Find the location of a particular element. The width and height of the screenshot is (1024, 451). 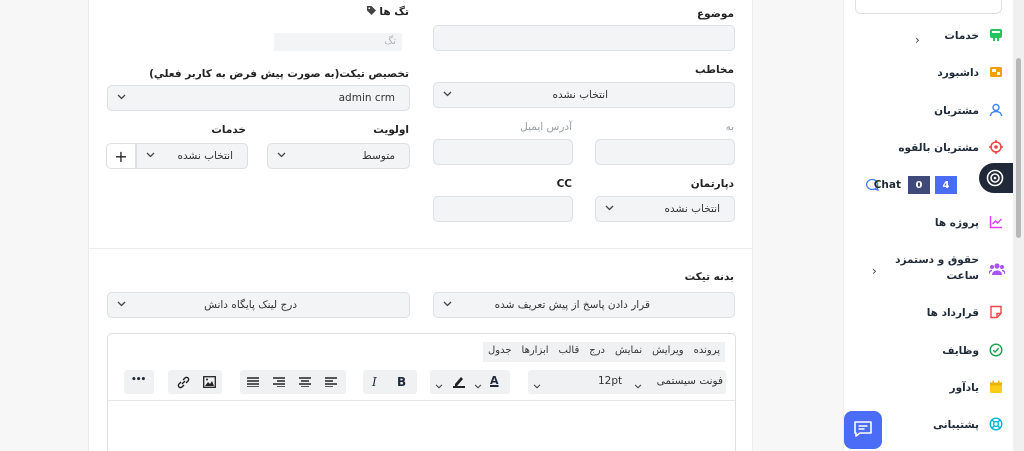

priority-label: اولویت is located at coordinates (391, 130).